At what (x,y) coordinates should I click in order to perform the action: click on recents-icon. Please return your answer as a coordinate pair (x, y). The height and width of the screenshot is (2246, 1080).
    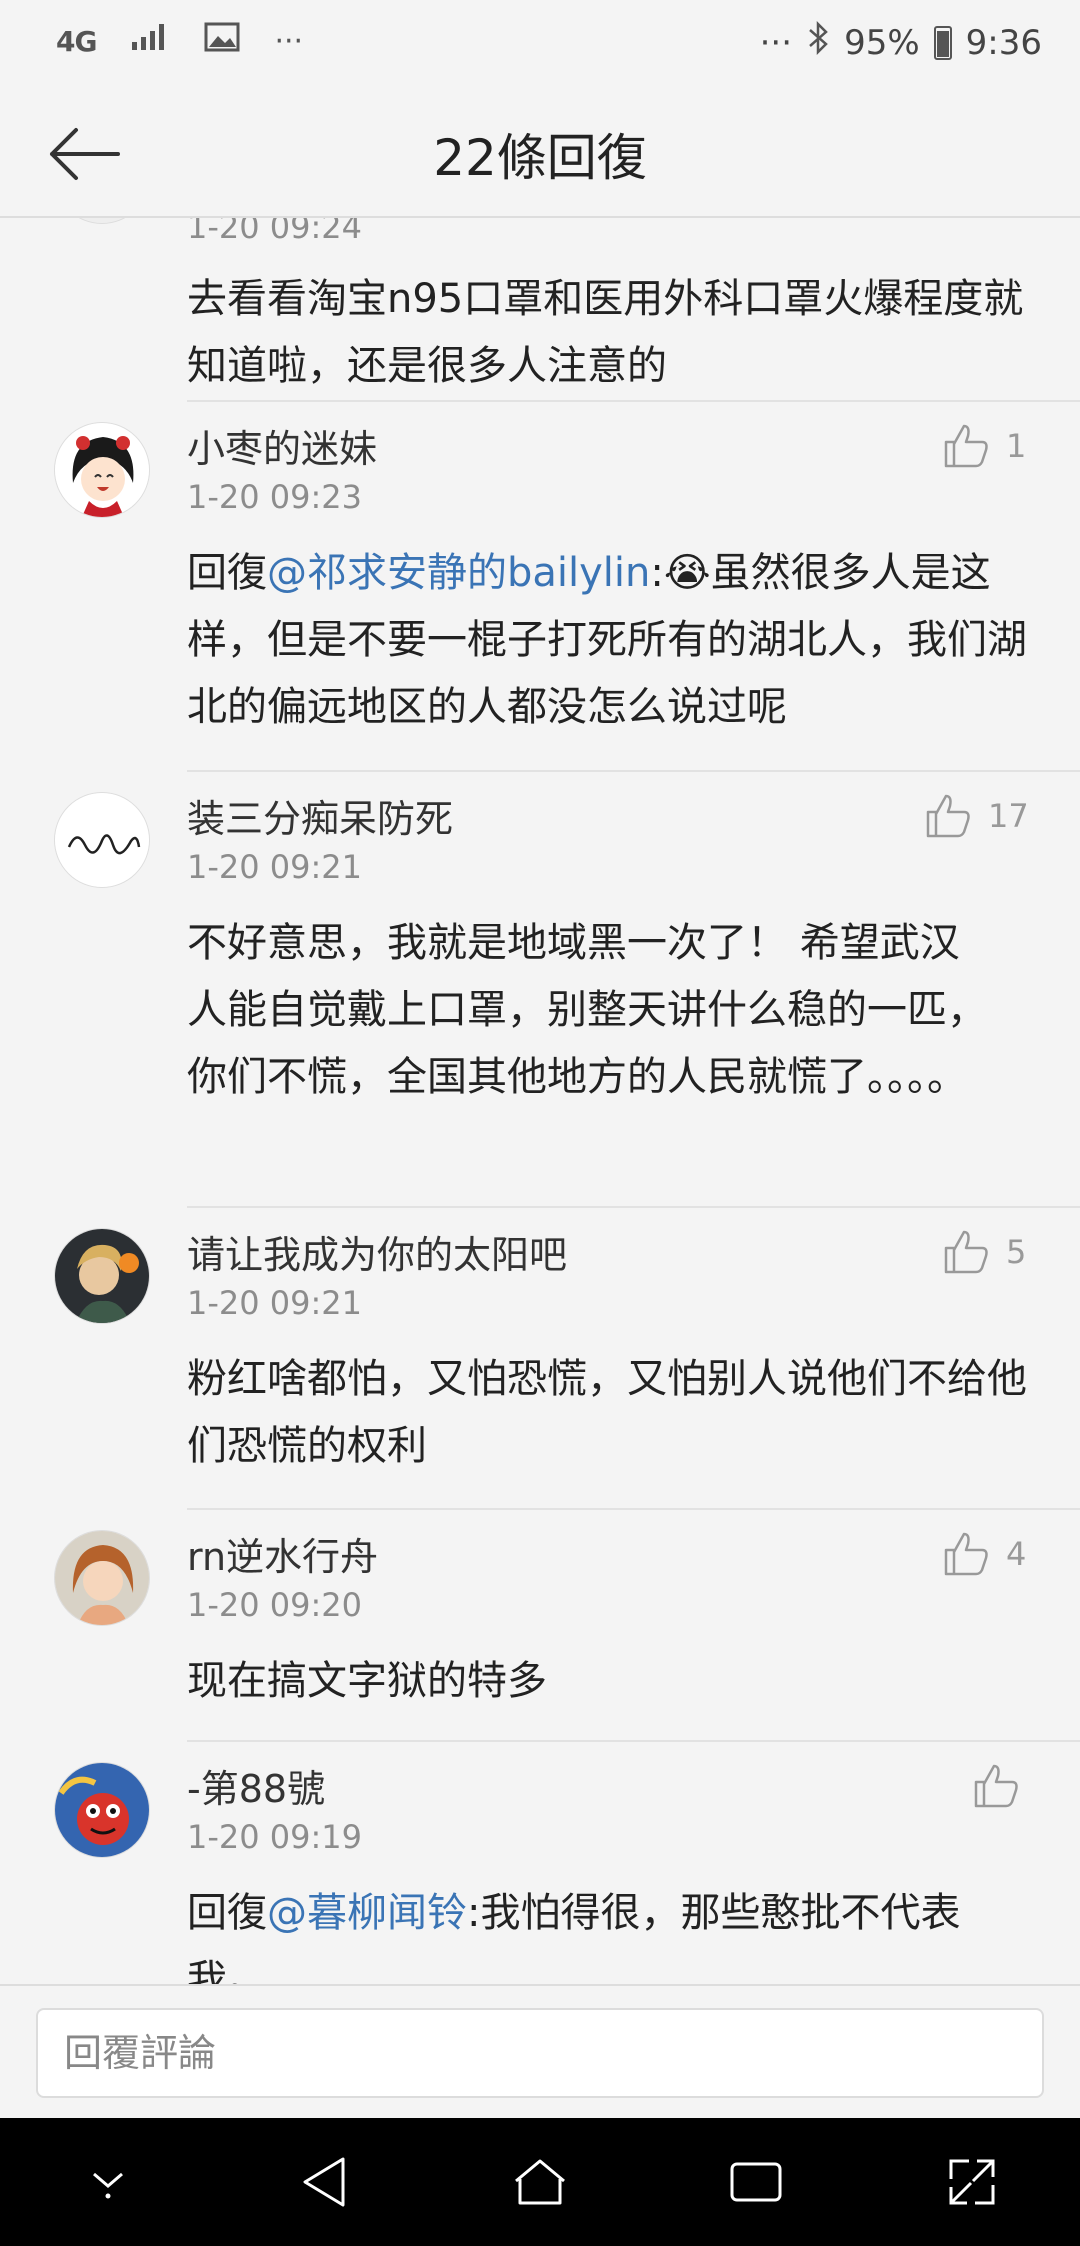
    Looking at the image, I should click on (756, 2182).